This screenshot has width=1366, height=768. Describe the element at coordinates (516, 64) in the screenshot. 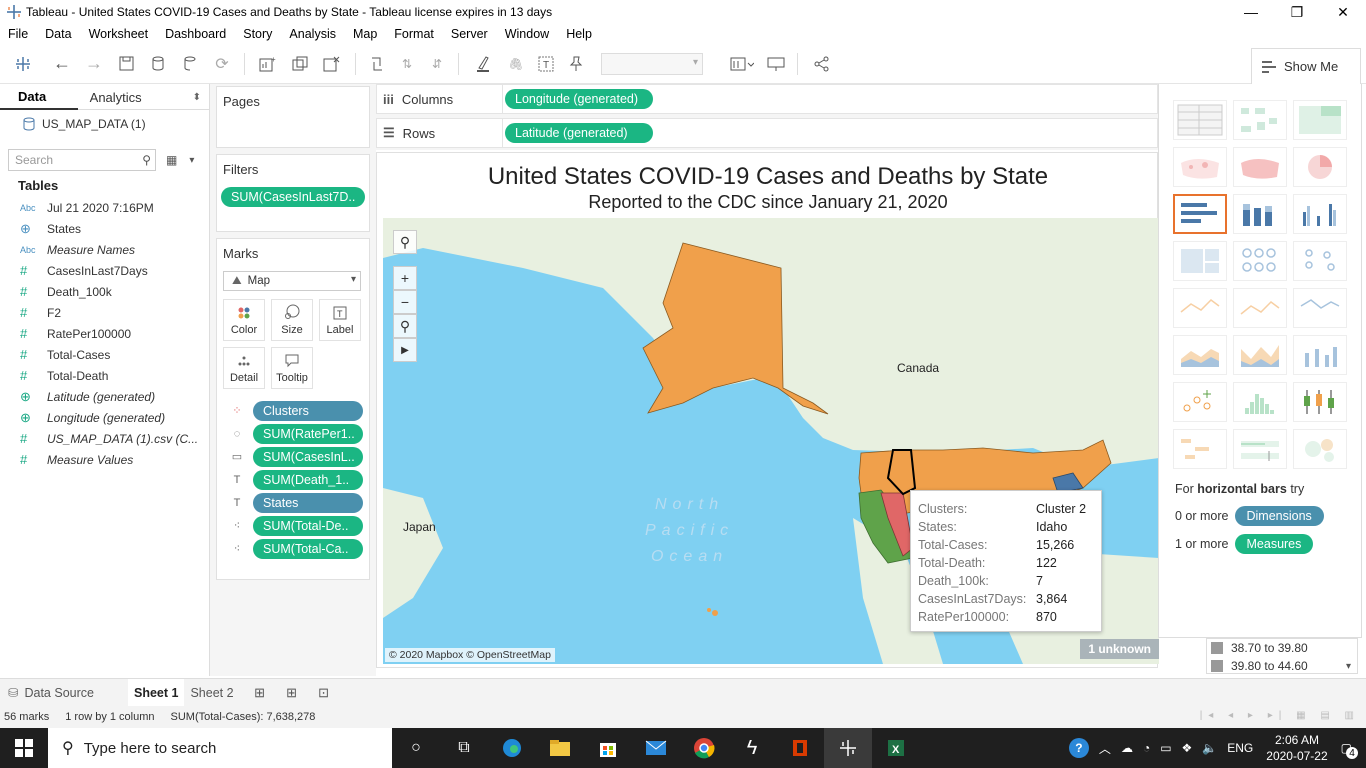

I see `group-members-icon: 🖇` at that location.